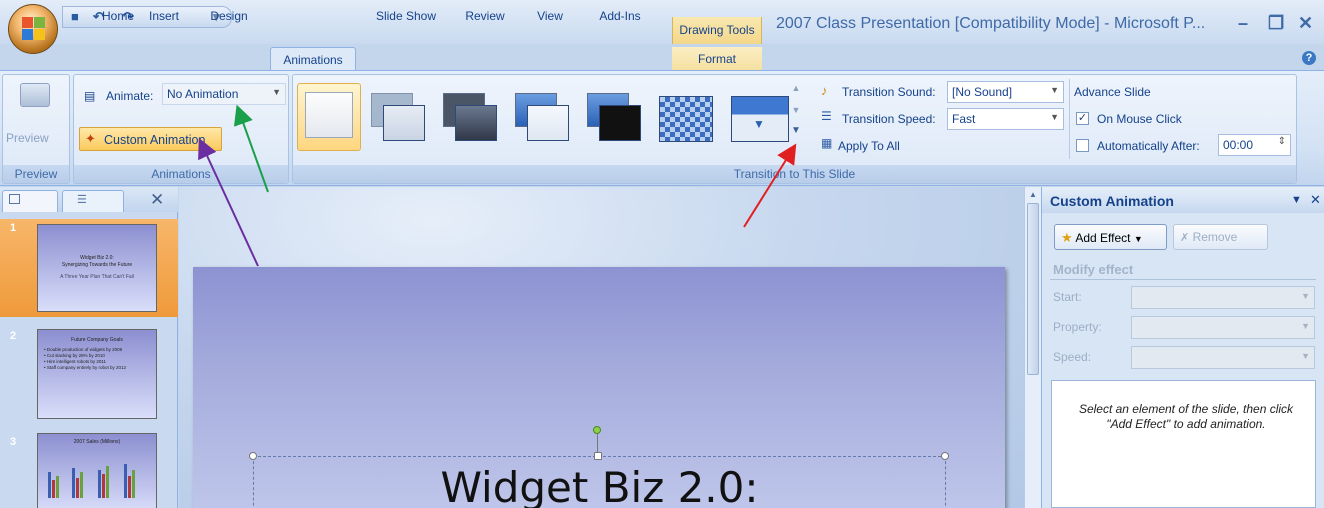 This screenshot has width=1324, height=508. I want to click on tab-animations: Animations, so click(313, 59).